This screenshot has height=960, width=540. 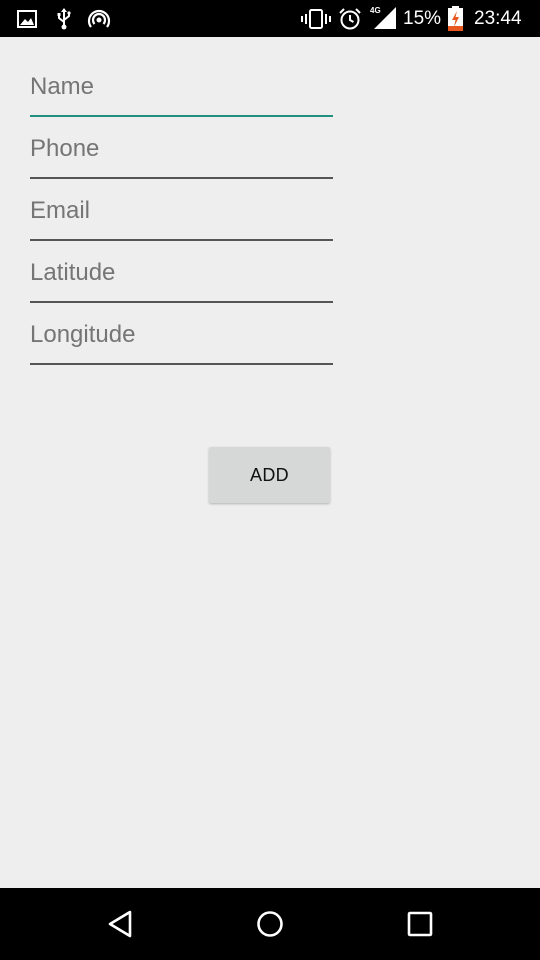 What do you see at coordinates (181, 335) in the screenshot?
I see `longitude-field` at bounding box center [181, 335].